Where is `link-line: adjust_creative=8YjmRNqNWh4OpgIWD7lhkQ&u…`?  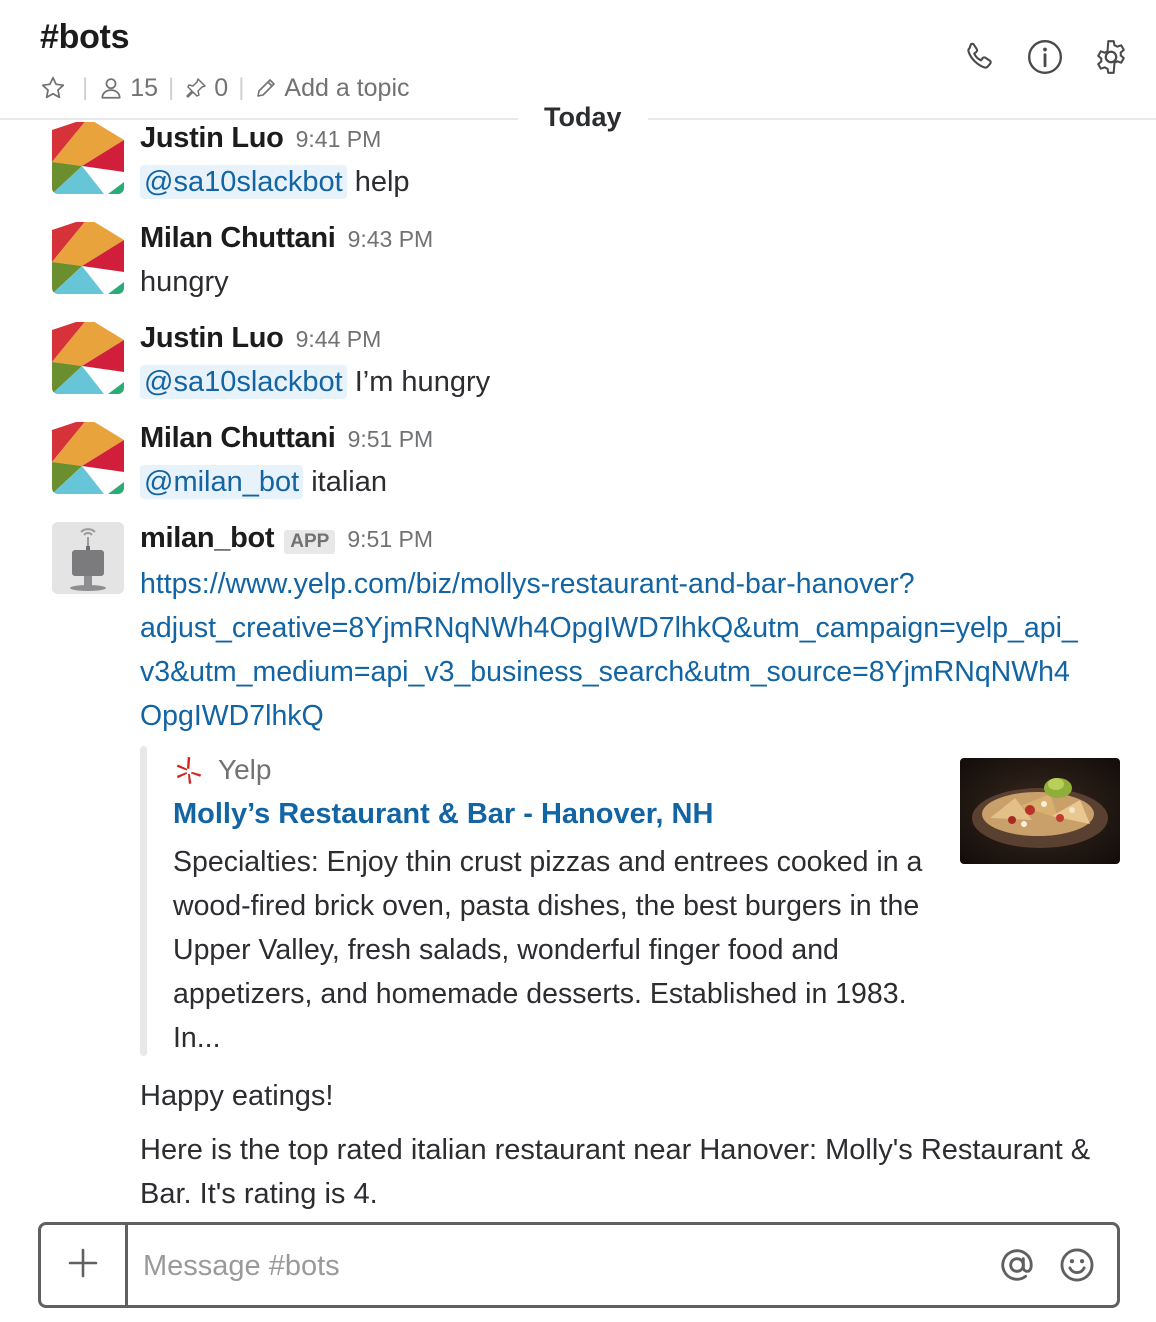 link-line: adjust_creative=8YjmRNqNWh4OpgIWD7lhkQ&u… is located at coordinates (635, 628).